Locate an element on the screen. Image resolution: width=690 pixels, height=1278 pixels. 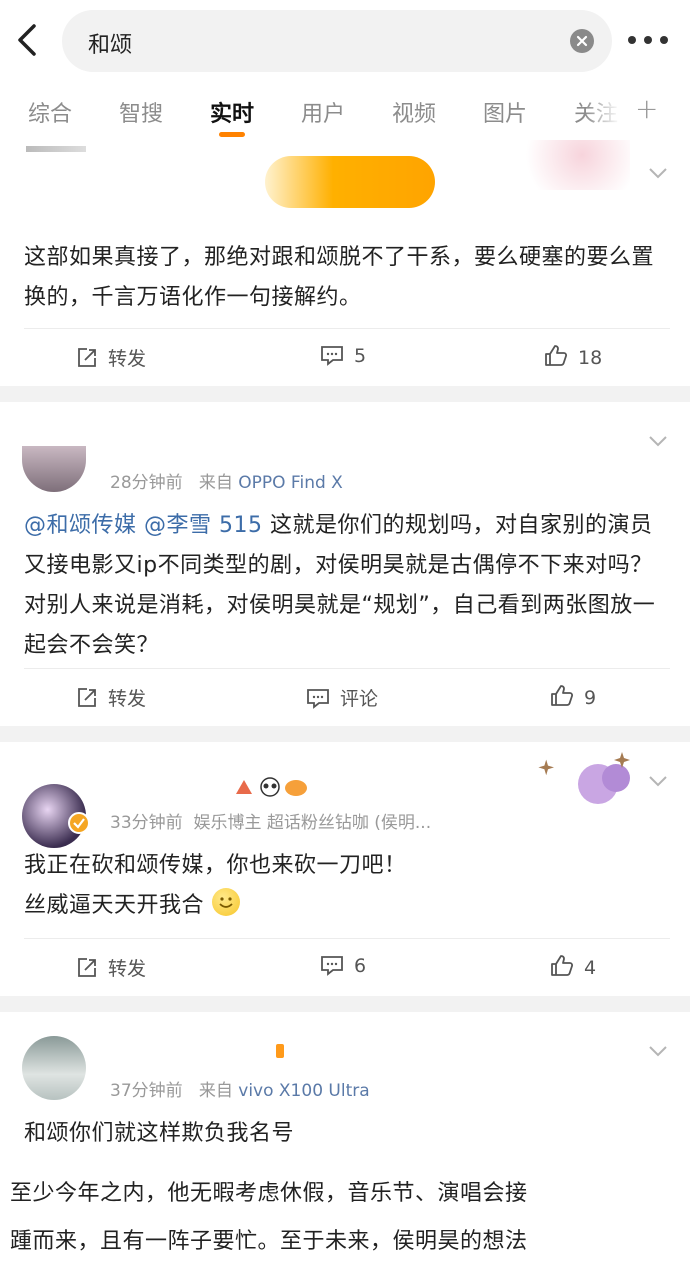
post-text: 我正在砍和颂传媒，你也来砍一刀吧！ 丝威逼天天开我合 is located at coordinates (347, 886).